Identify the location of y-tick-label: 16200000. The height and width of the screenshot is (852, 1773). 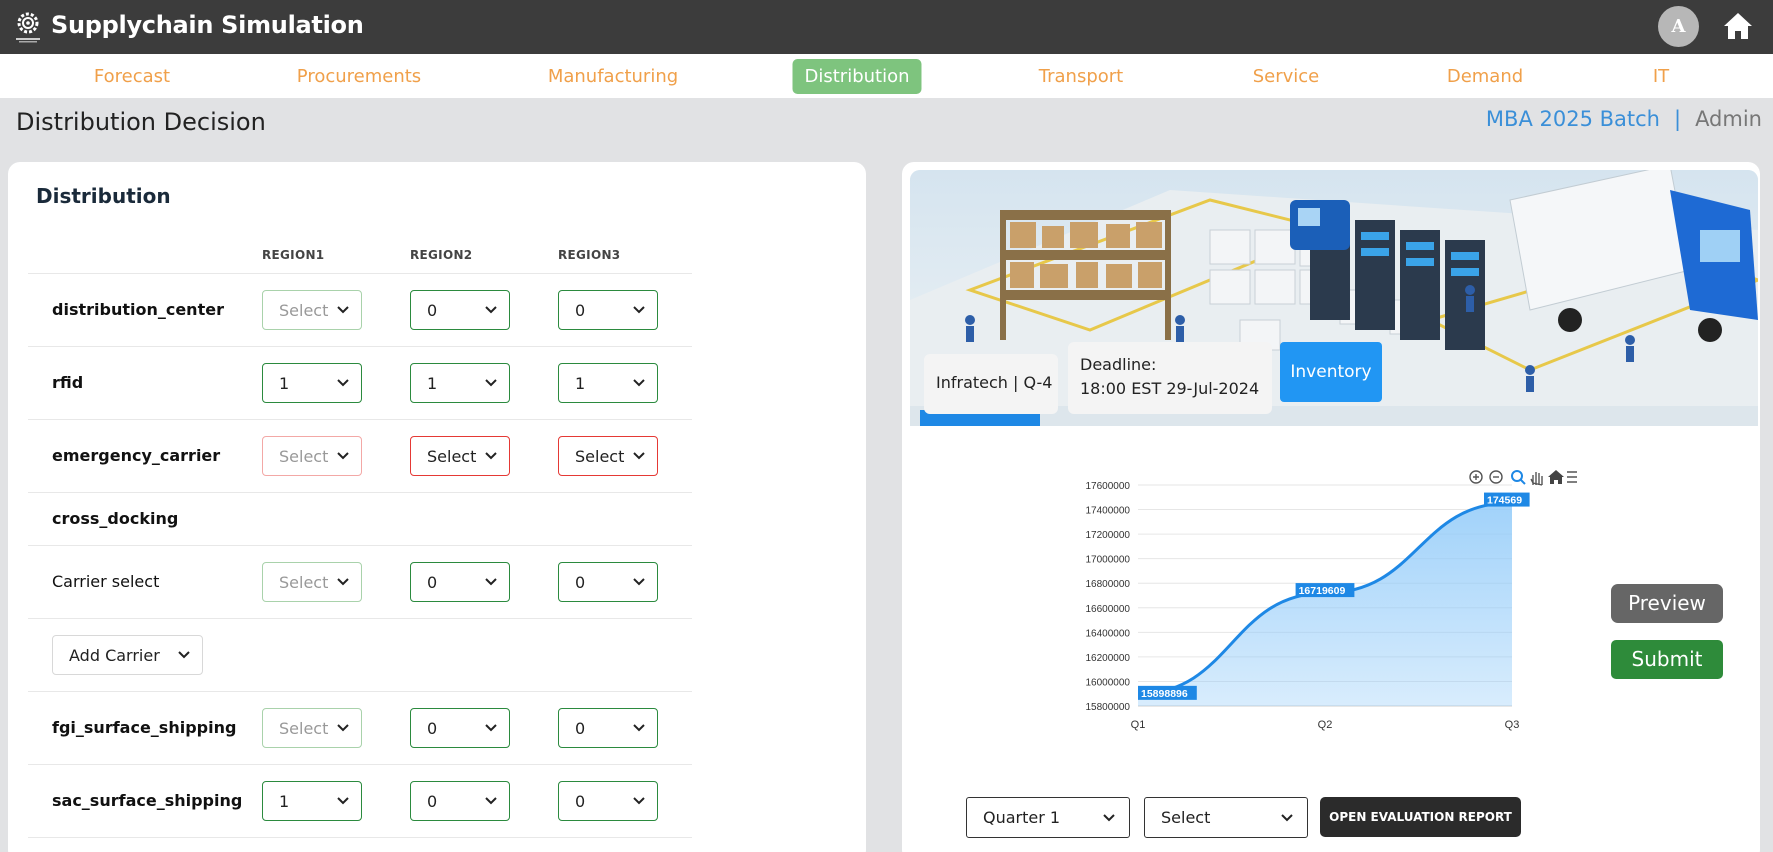
(1108, 658).